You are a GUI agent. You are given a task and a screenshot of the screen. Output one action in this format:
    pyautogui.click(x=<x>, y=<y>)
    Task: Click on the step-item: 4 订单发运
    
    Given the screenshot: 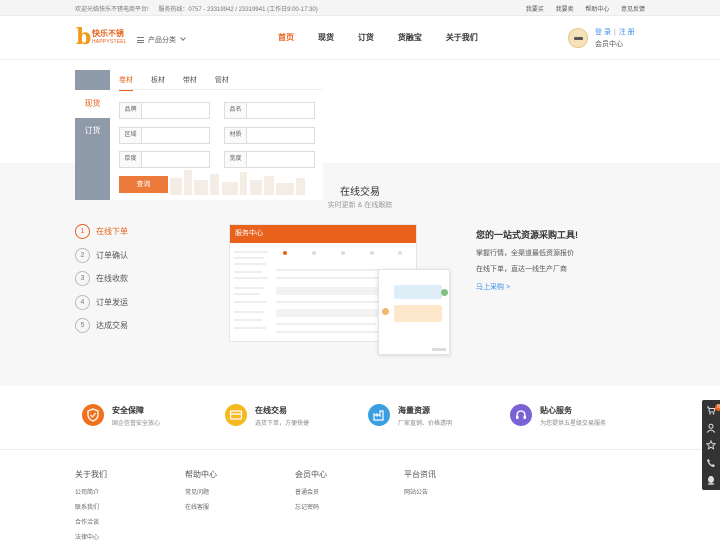 What is the action you would take?
    pyautogui.click(x=101, y=306)
    